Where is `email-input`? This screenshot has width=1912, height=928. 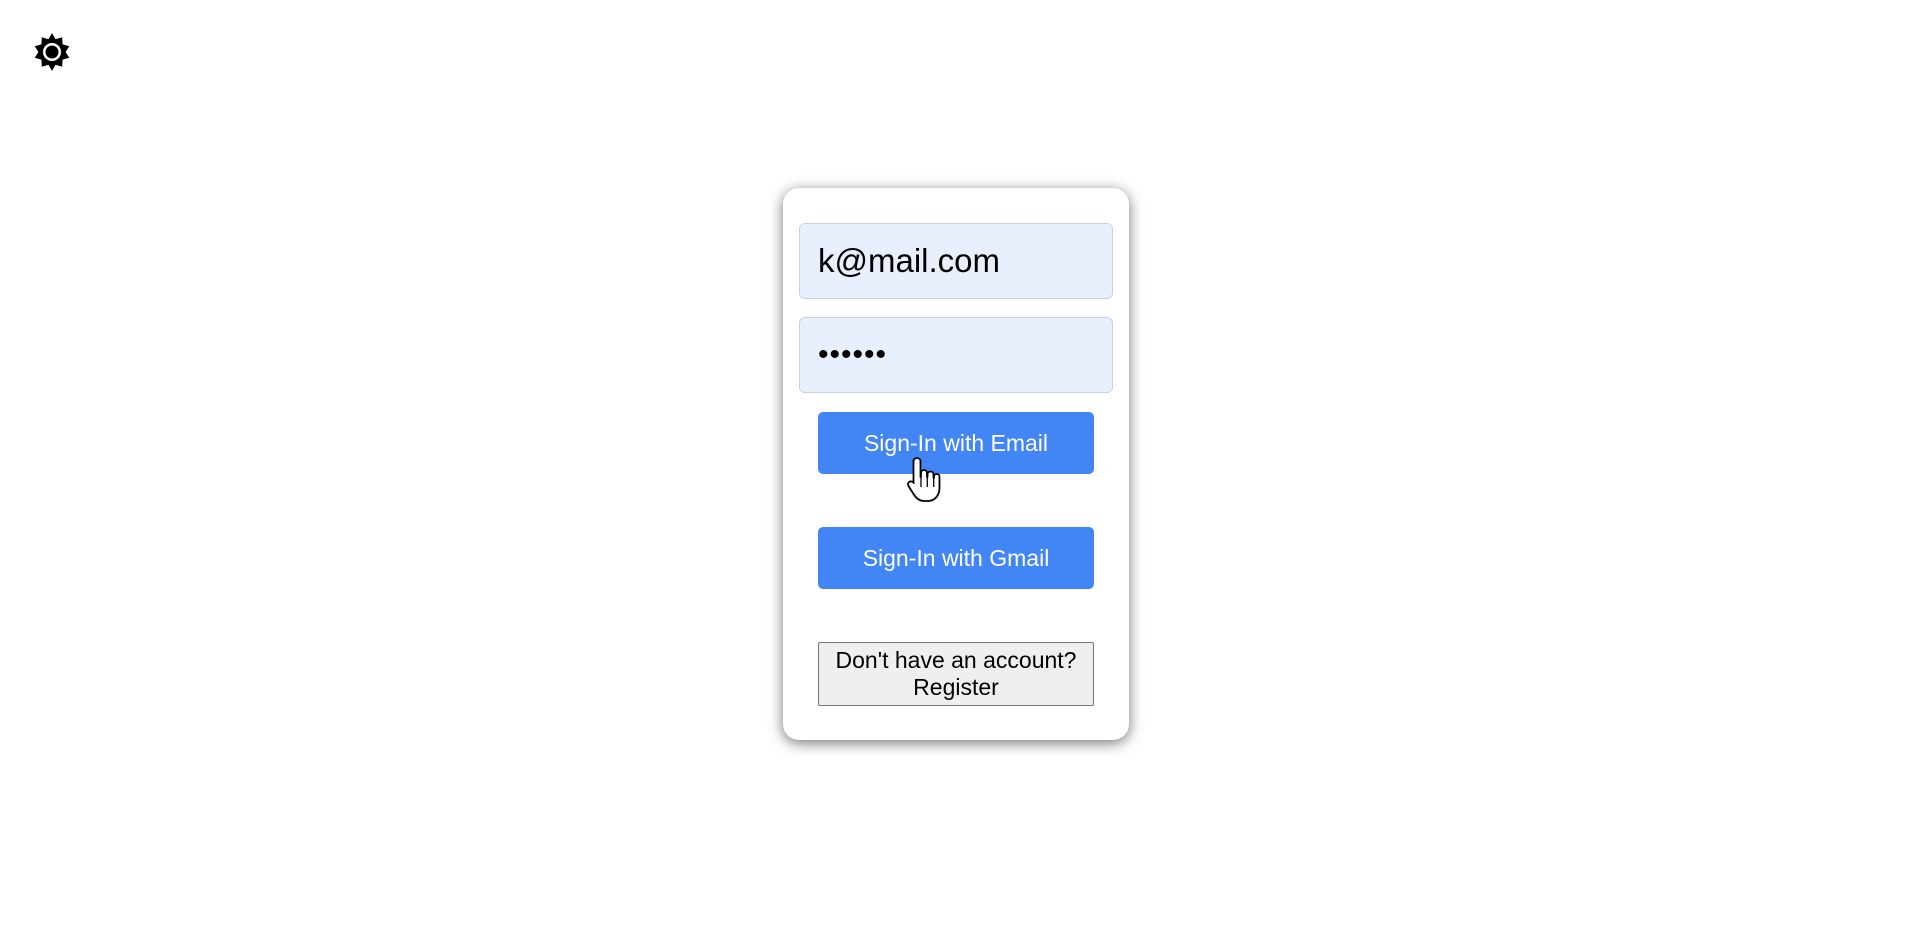 email-input is located at coordinates (956, 261).